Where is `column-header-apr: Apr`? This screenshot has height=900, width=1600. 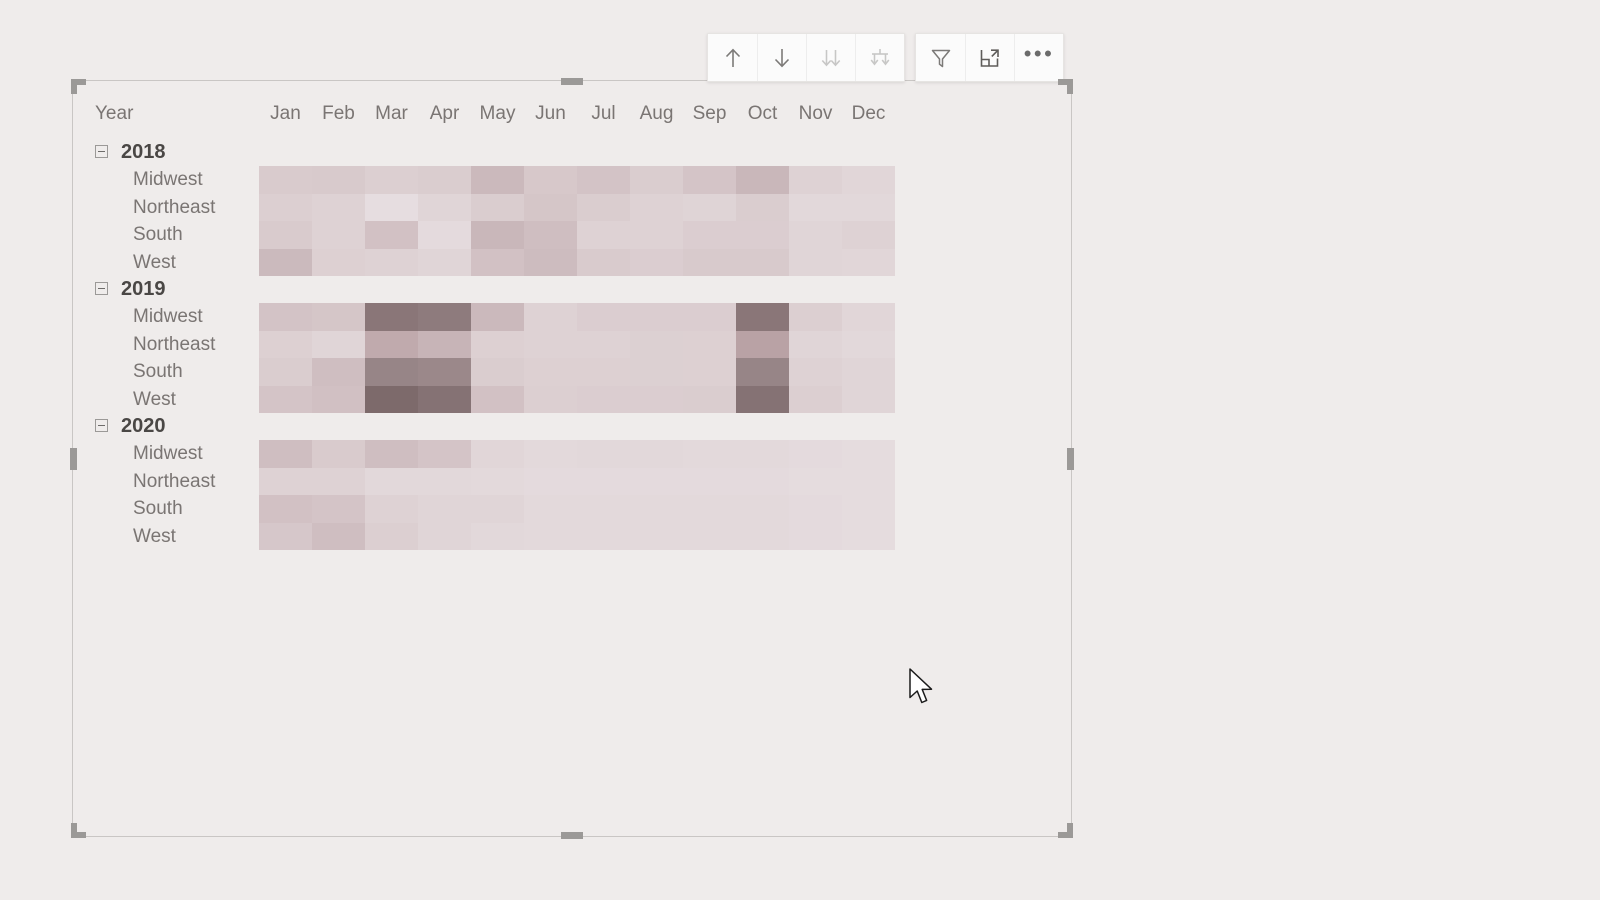
column-header-apr: Apr is located at coordinates (444, 115).